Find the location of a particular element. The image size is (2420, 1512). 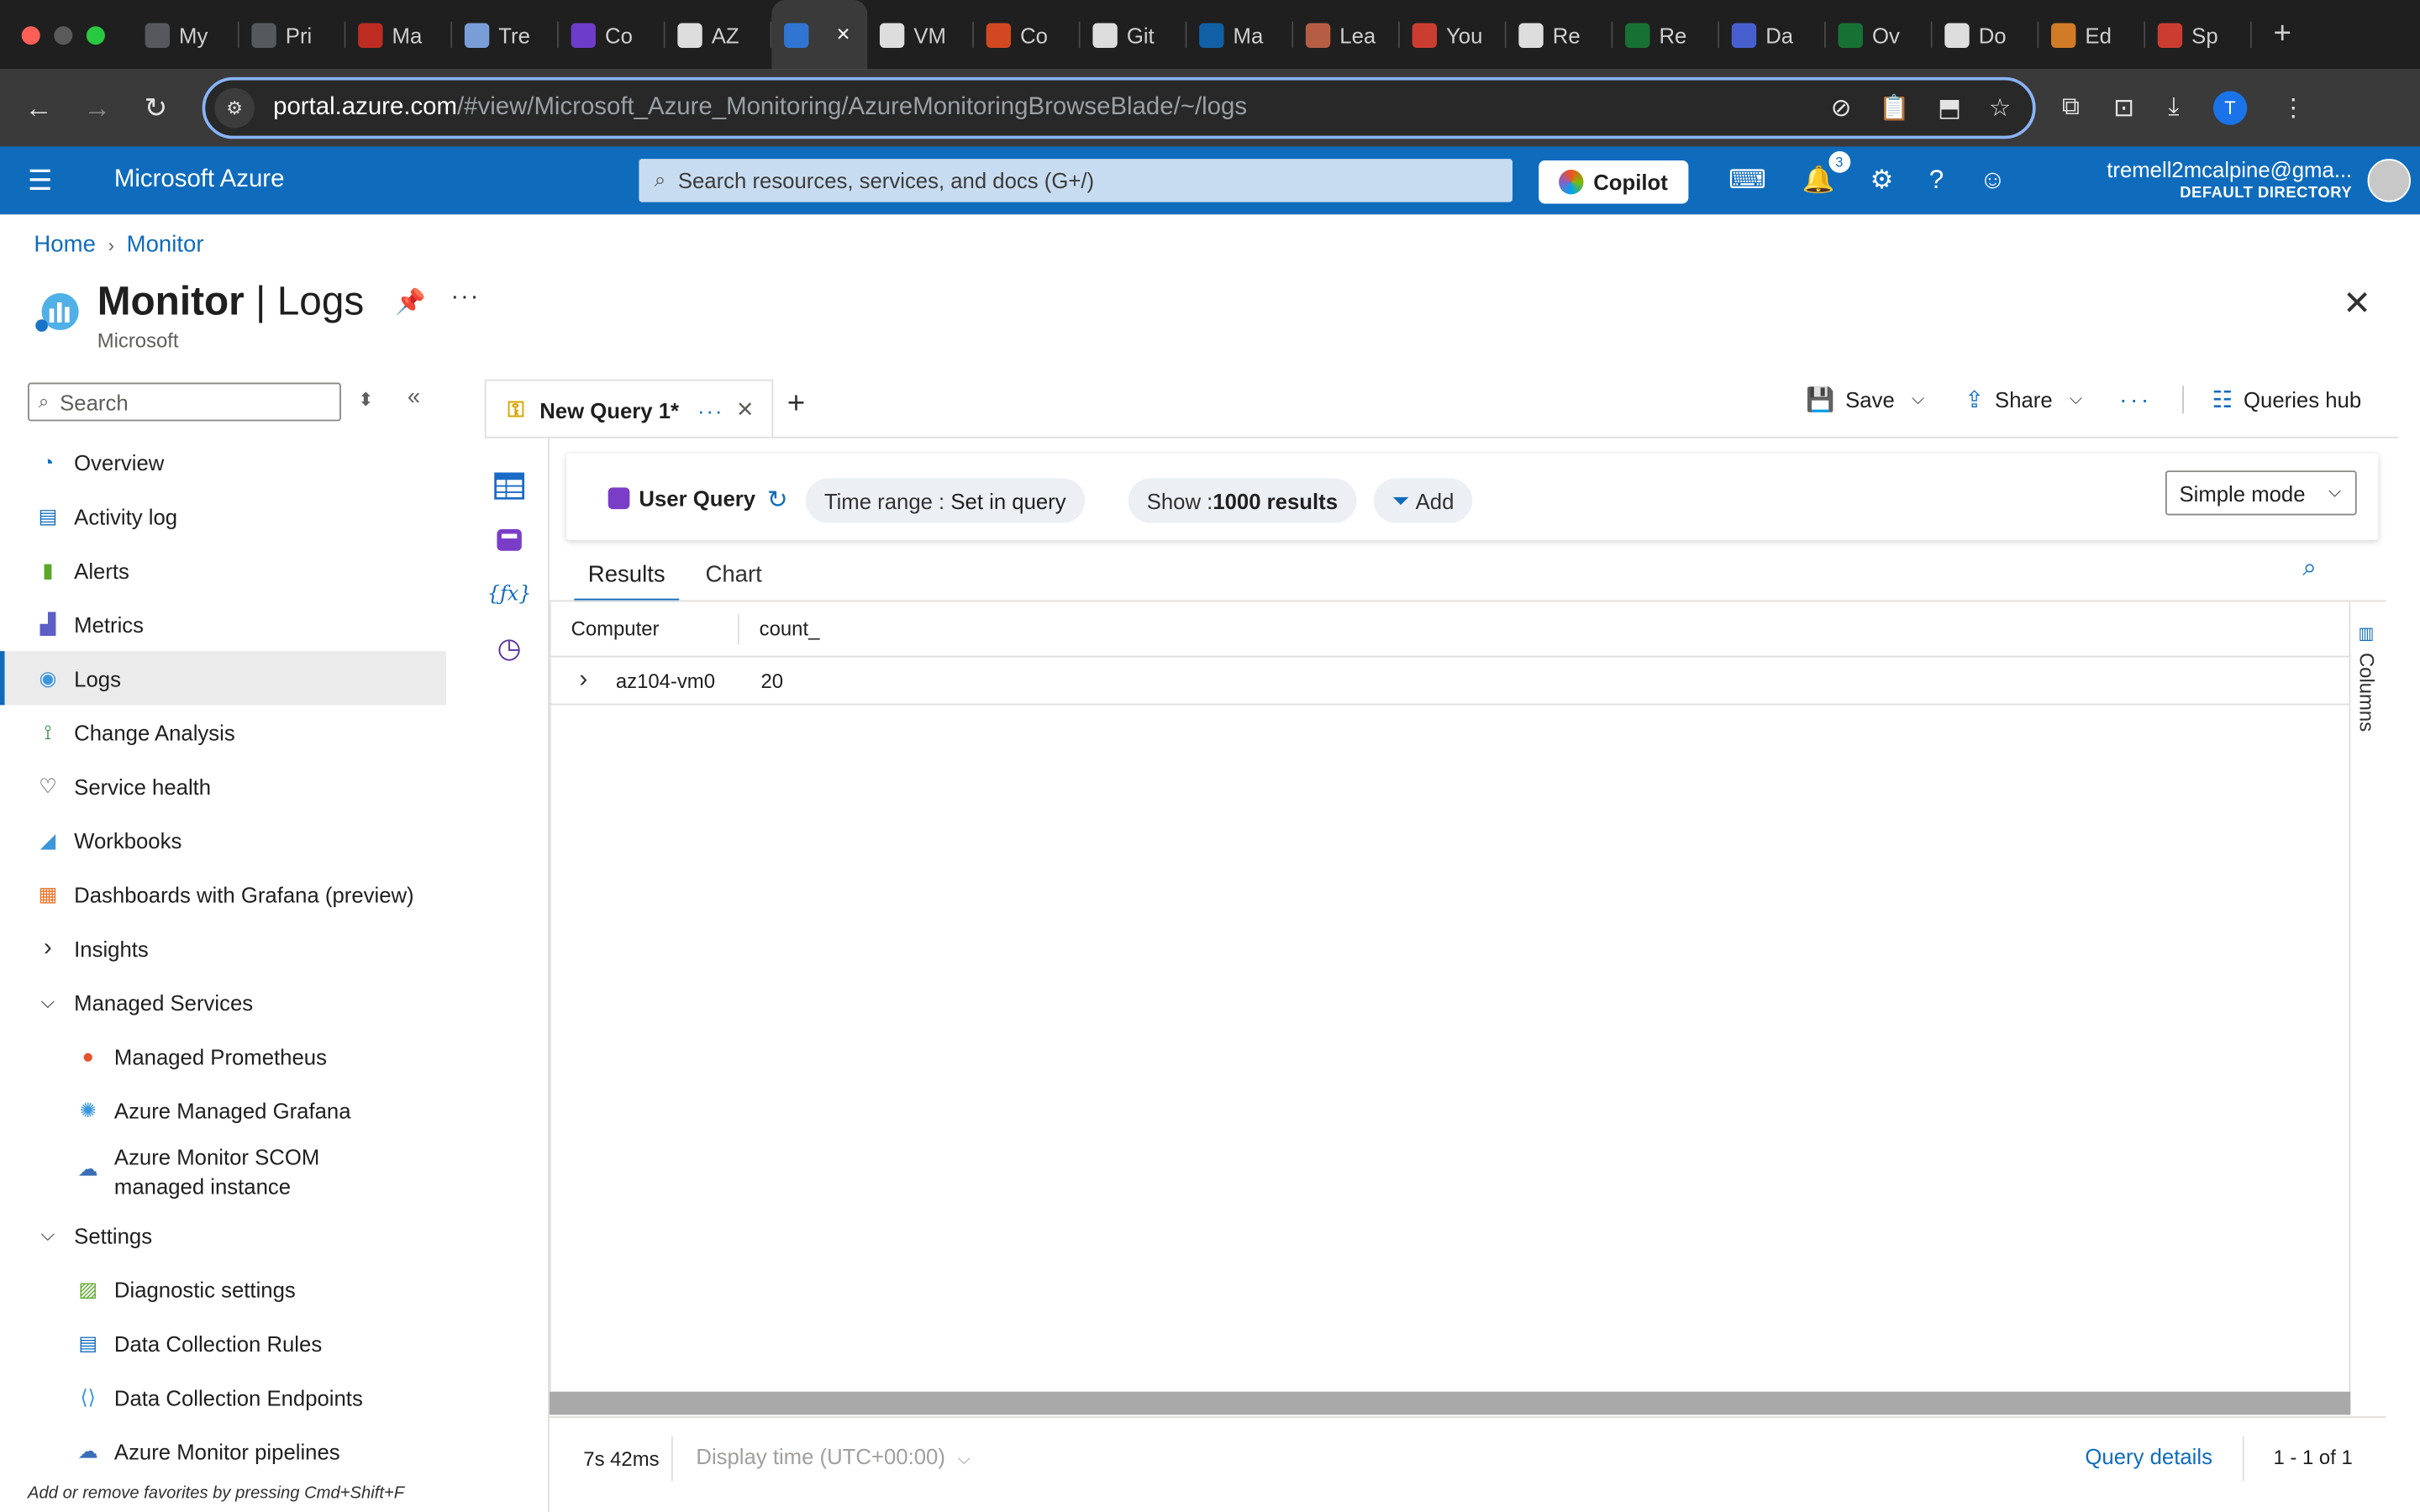

share-button: ⇪ Share ⌵ is located at coordinates (2024, 399).